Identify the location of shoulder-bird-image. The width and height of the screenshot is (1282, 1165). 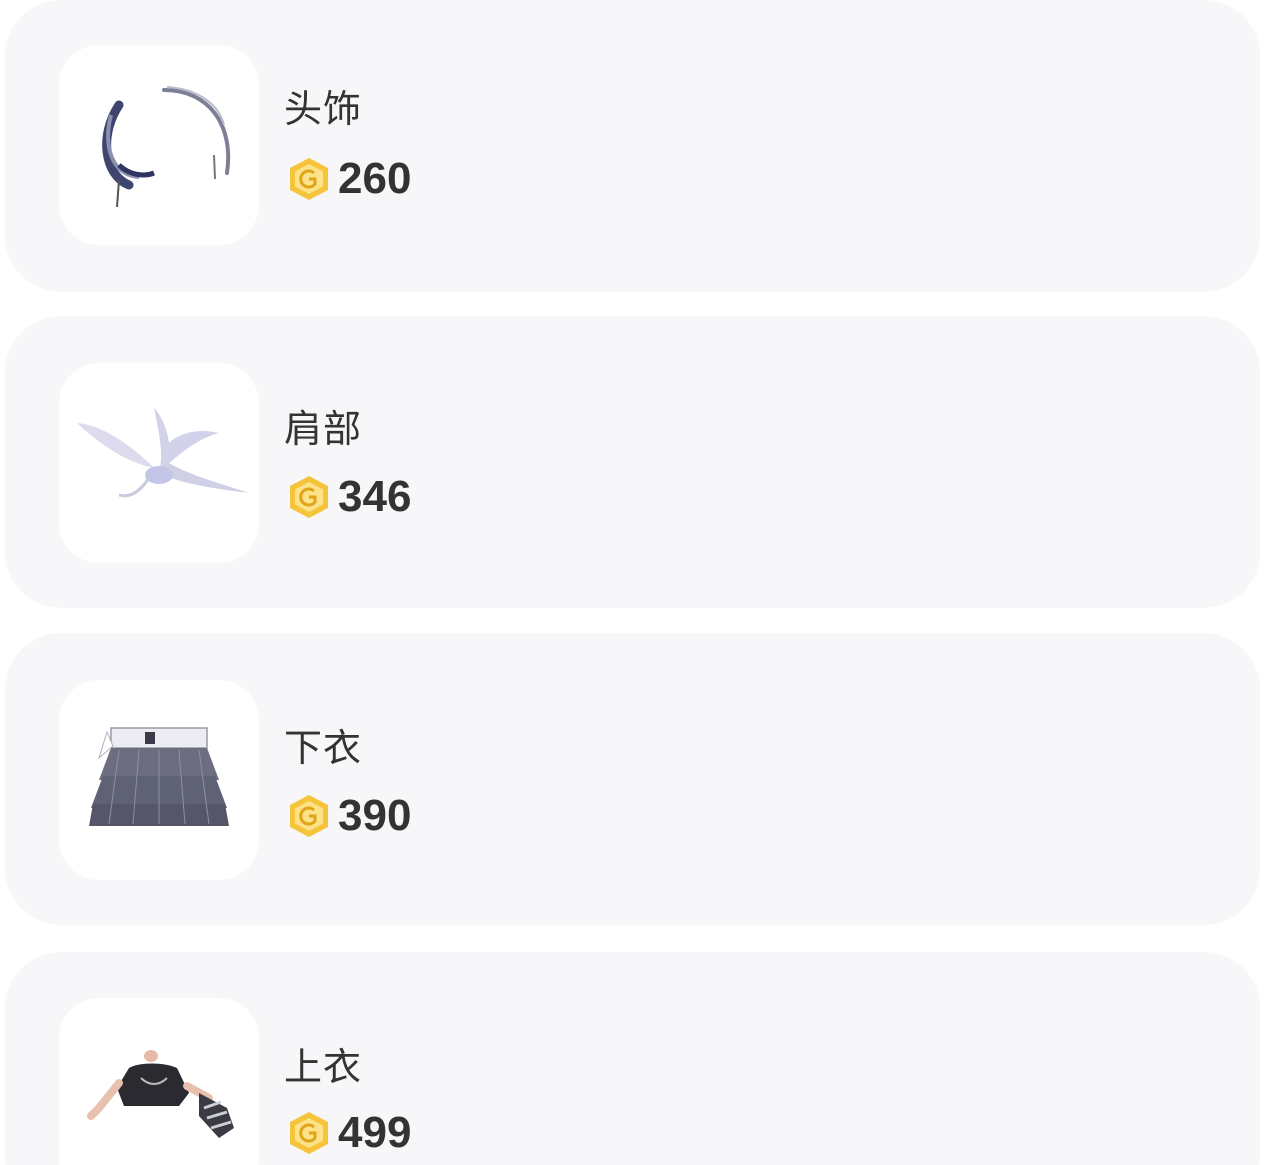
(163, 453).